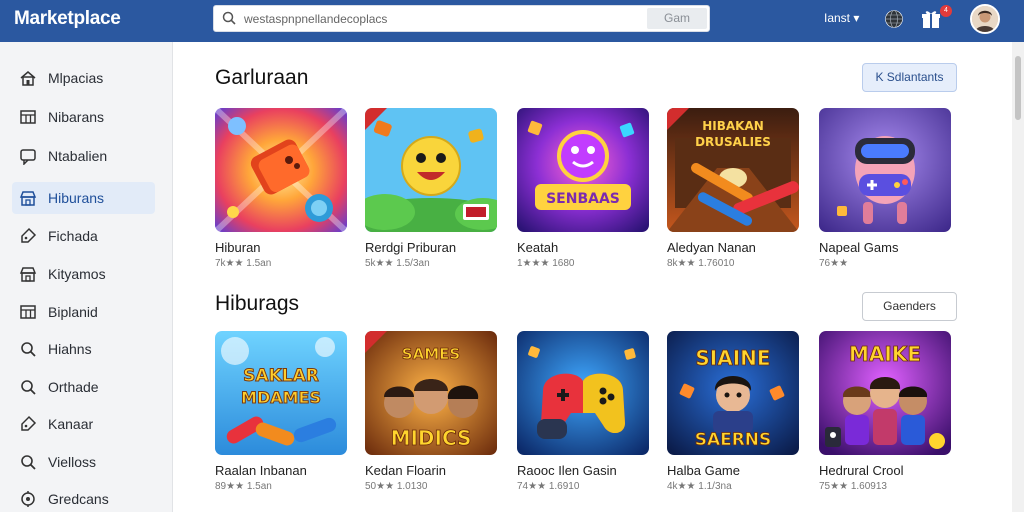  I want to click on sidebar-item-1: Mlpacias, so click(83, 78).